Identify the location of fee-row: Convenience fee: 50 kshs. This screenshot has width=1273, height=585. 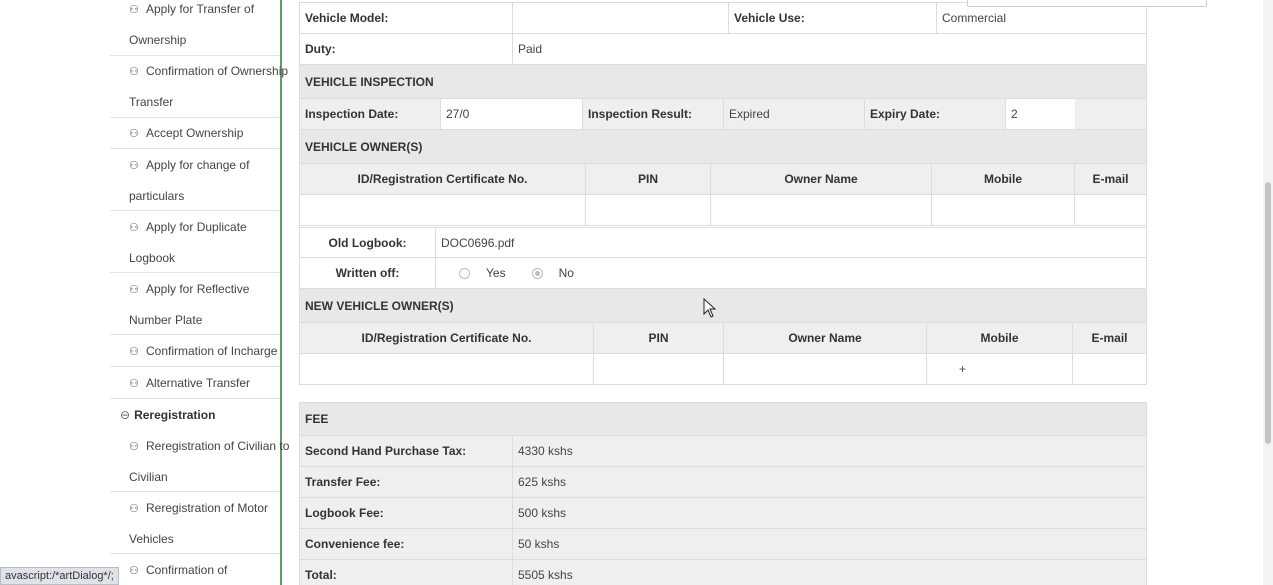
(723, 544).